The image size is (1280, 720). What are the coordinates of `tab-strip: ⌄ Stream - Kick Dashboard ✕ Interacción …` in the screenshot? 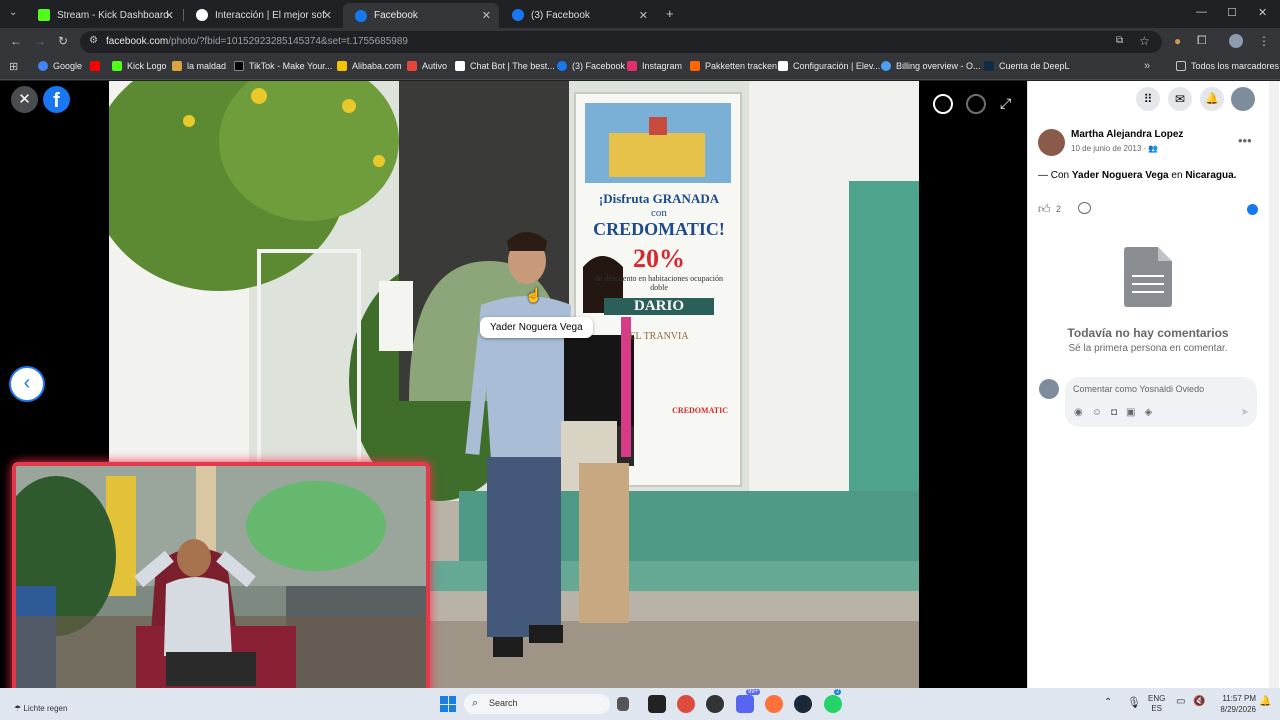 It's located at (640, 14).